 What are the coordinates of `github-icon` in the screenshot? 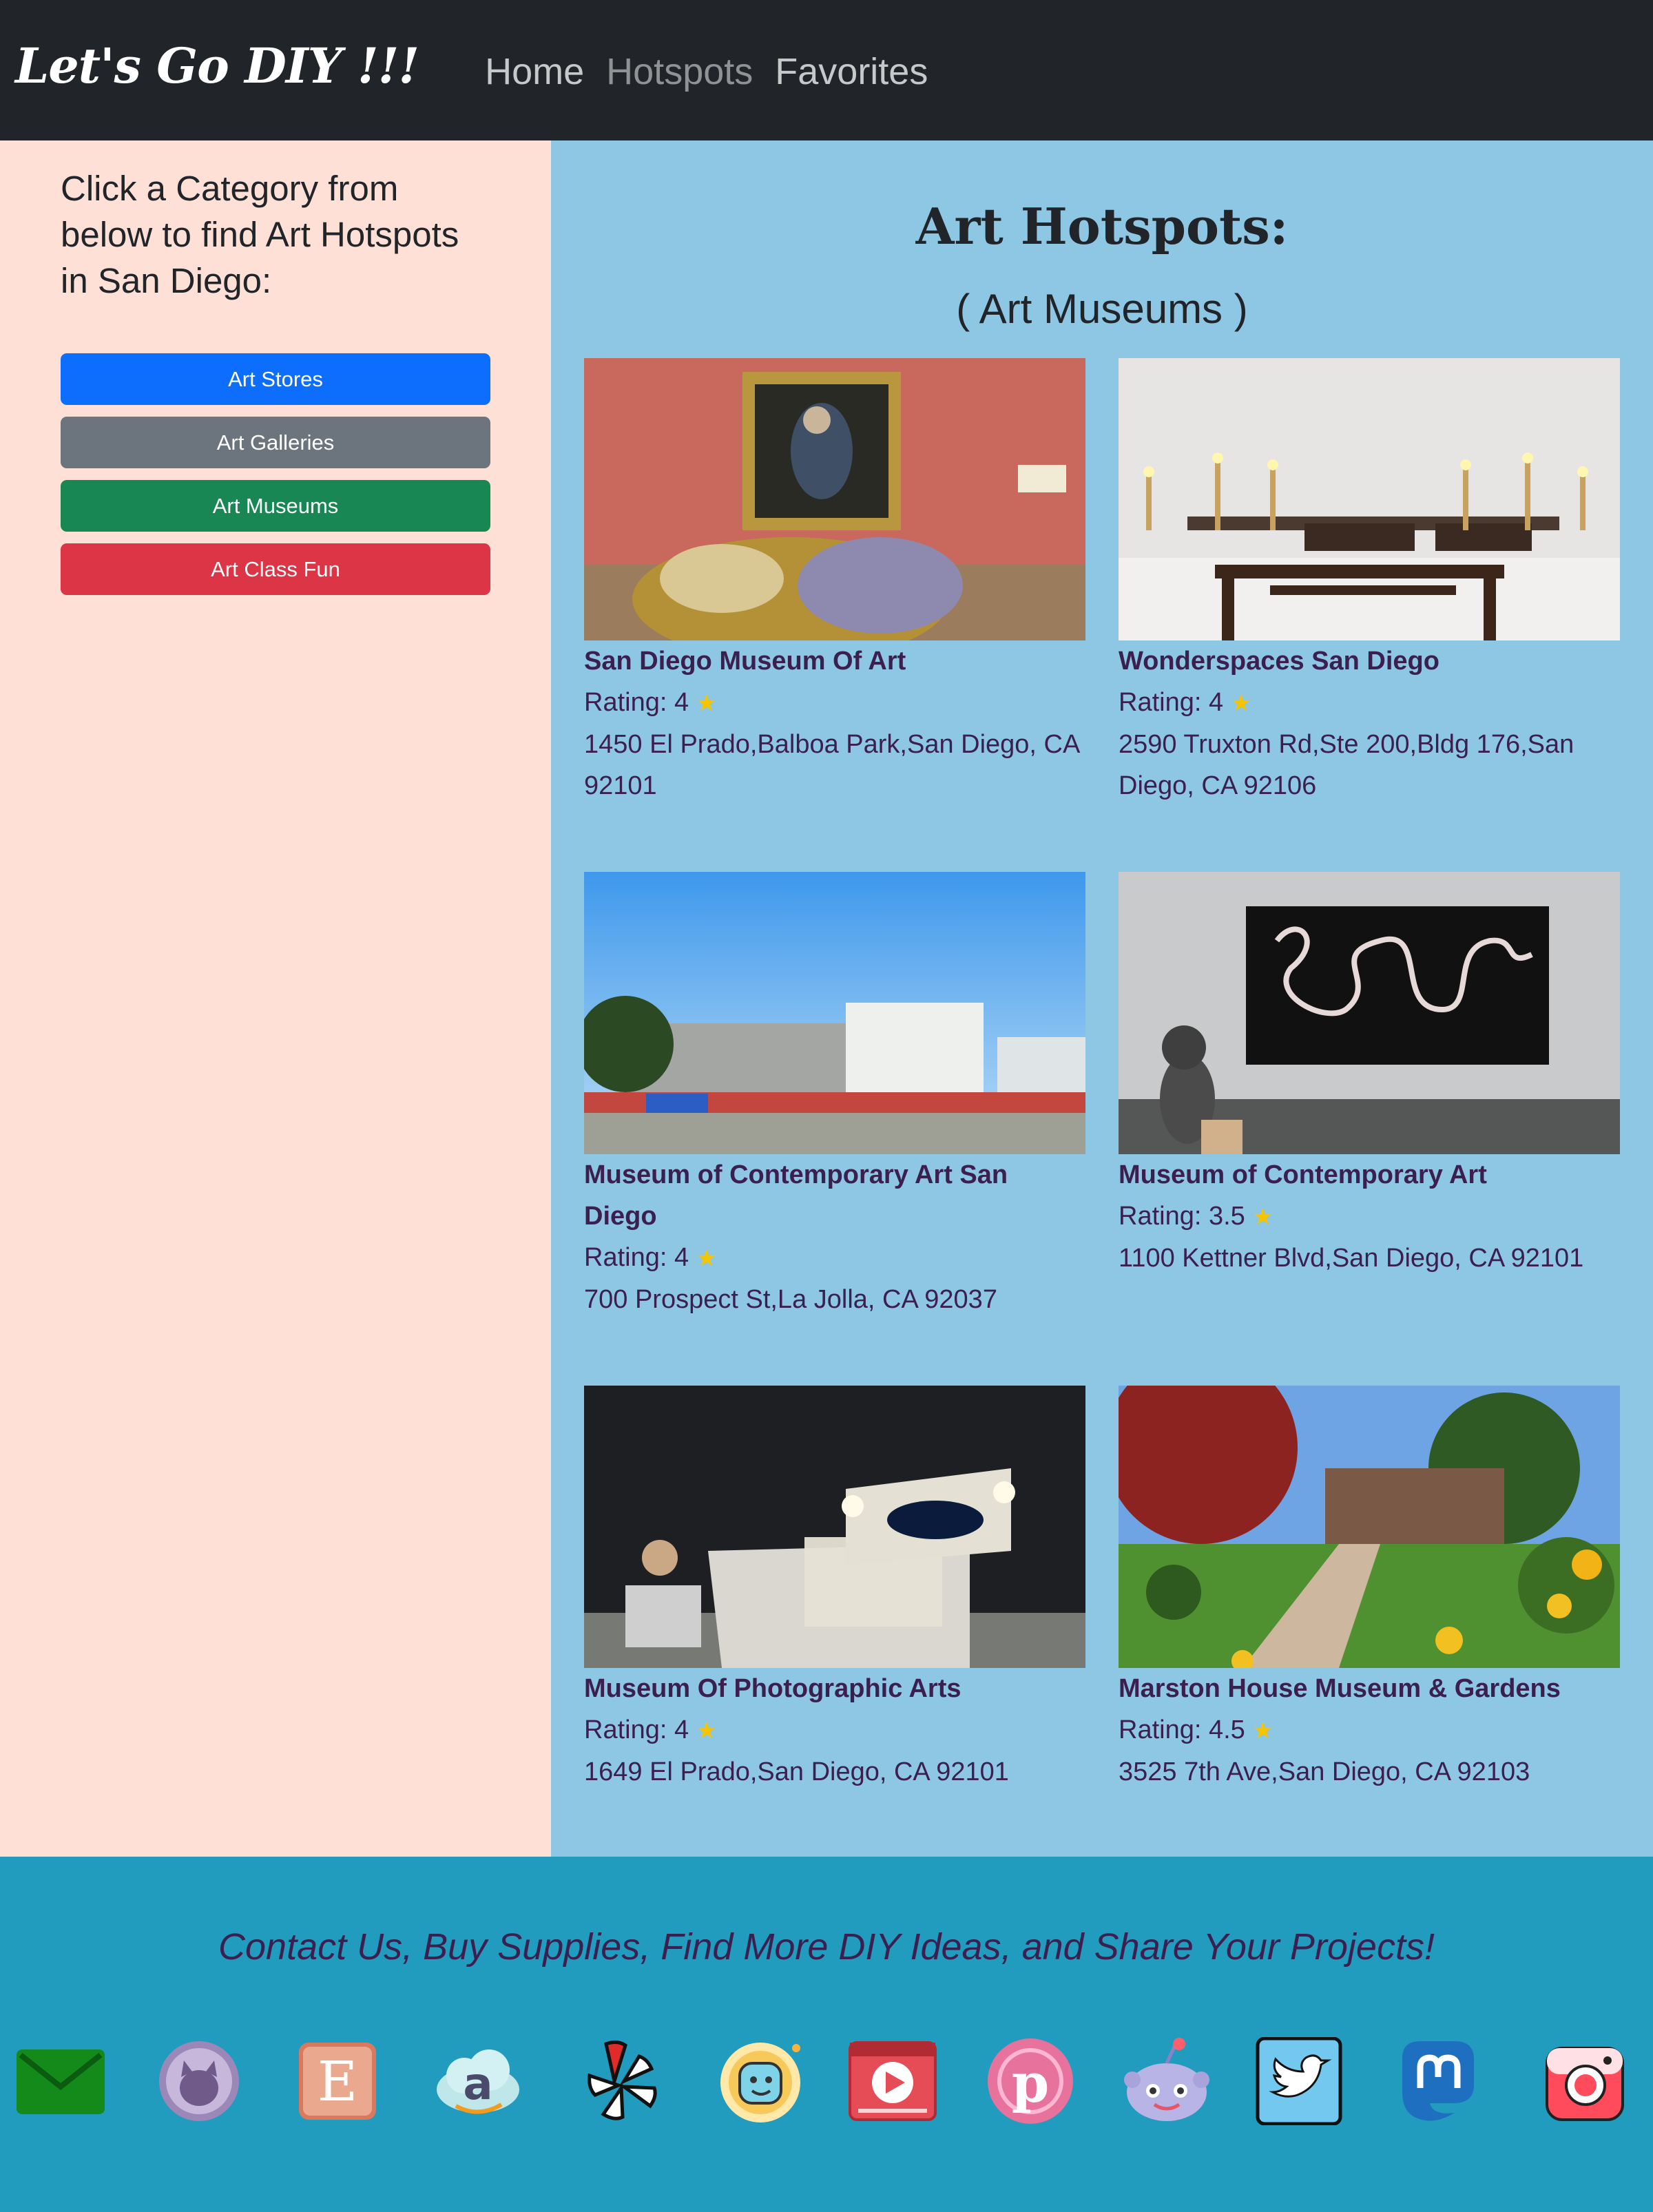 It's located at (199, 2081).